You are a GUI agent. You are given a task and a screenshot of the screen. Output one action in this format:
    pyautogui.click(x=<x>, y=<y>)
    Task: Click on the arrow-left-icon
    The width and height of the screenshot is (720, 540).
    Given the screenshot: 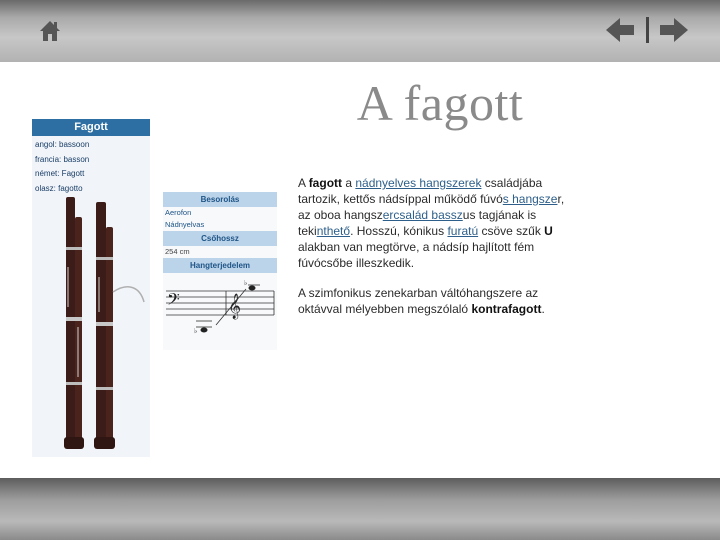 What is the action you would take?
    pyautogui.click(x=620, y=30)
    